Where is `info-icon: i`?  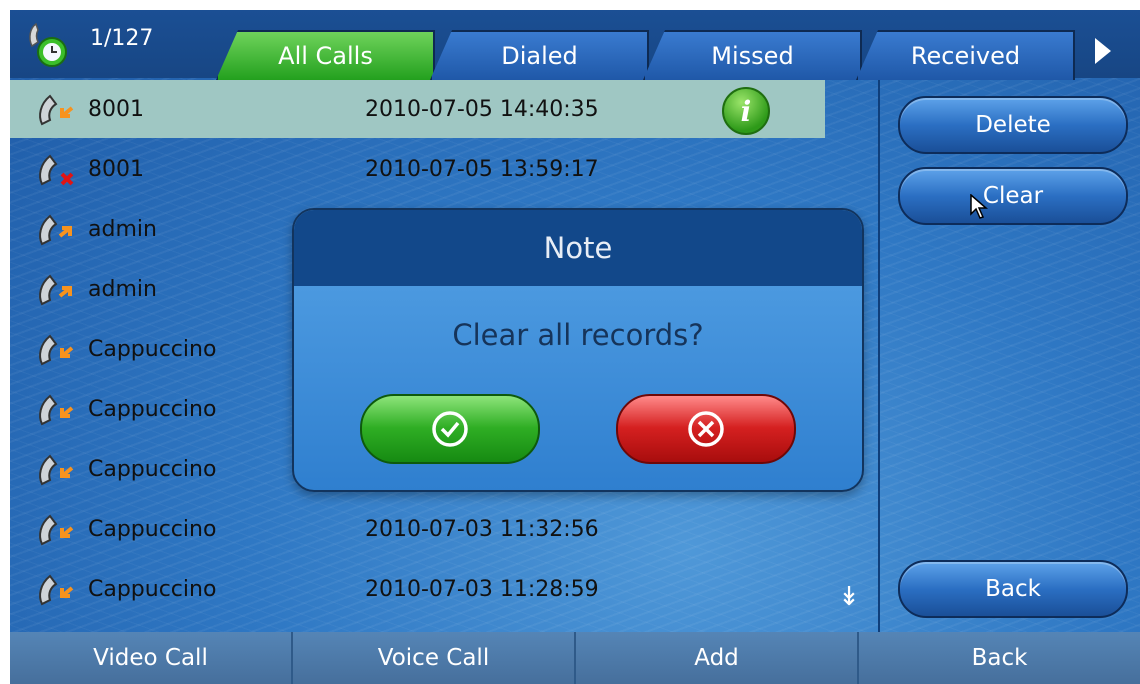
info-icon: i is located at coordinates (746, 111).